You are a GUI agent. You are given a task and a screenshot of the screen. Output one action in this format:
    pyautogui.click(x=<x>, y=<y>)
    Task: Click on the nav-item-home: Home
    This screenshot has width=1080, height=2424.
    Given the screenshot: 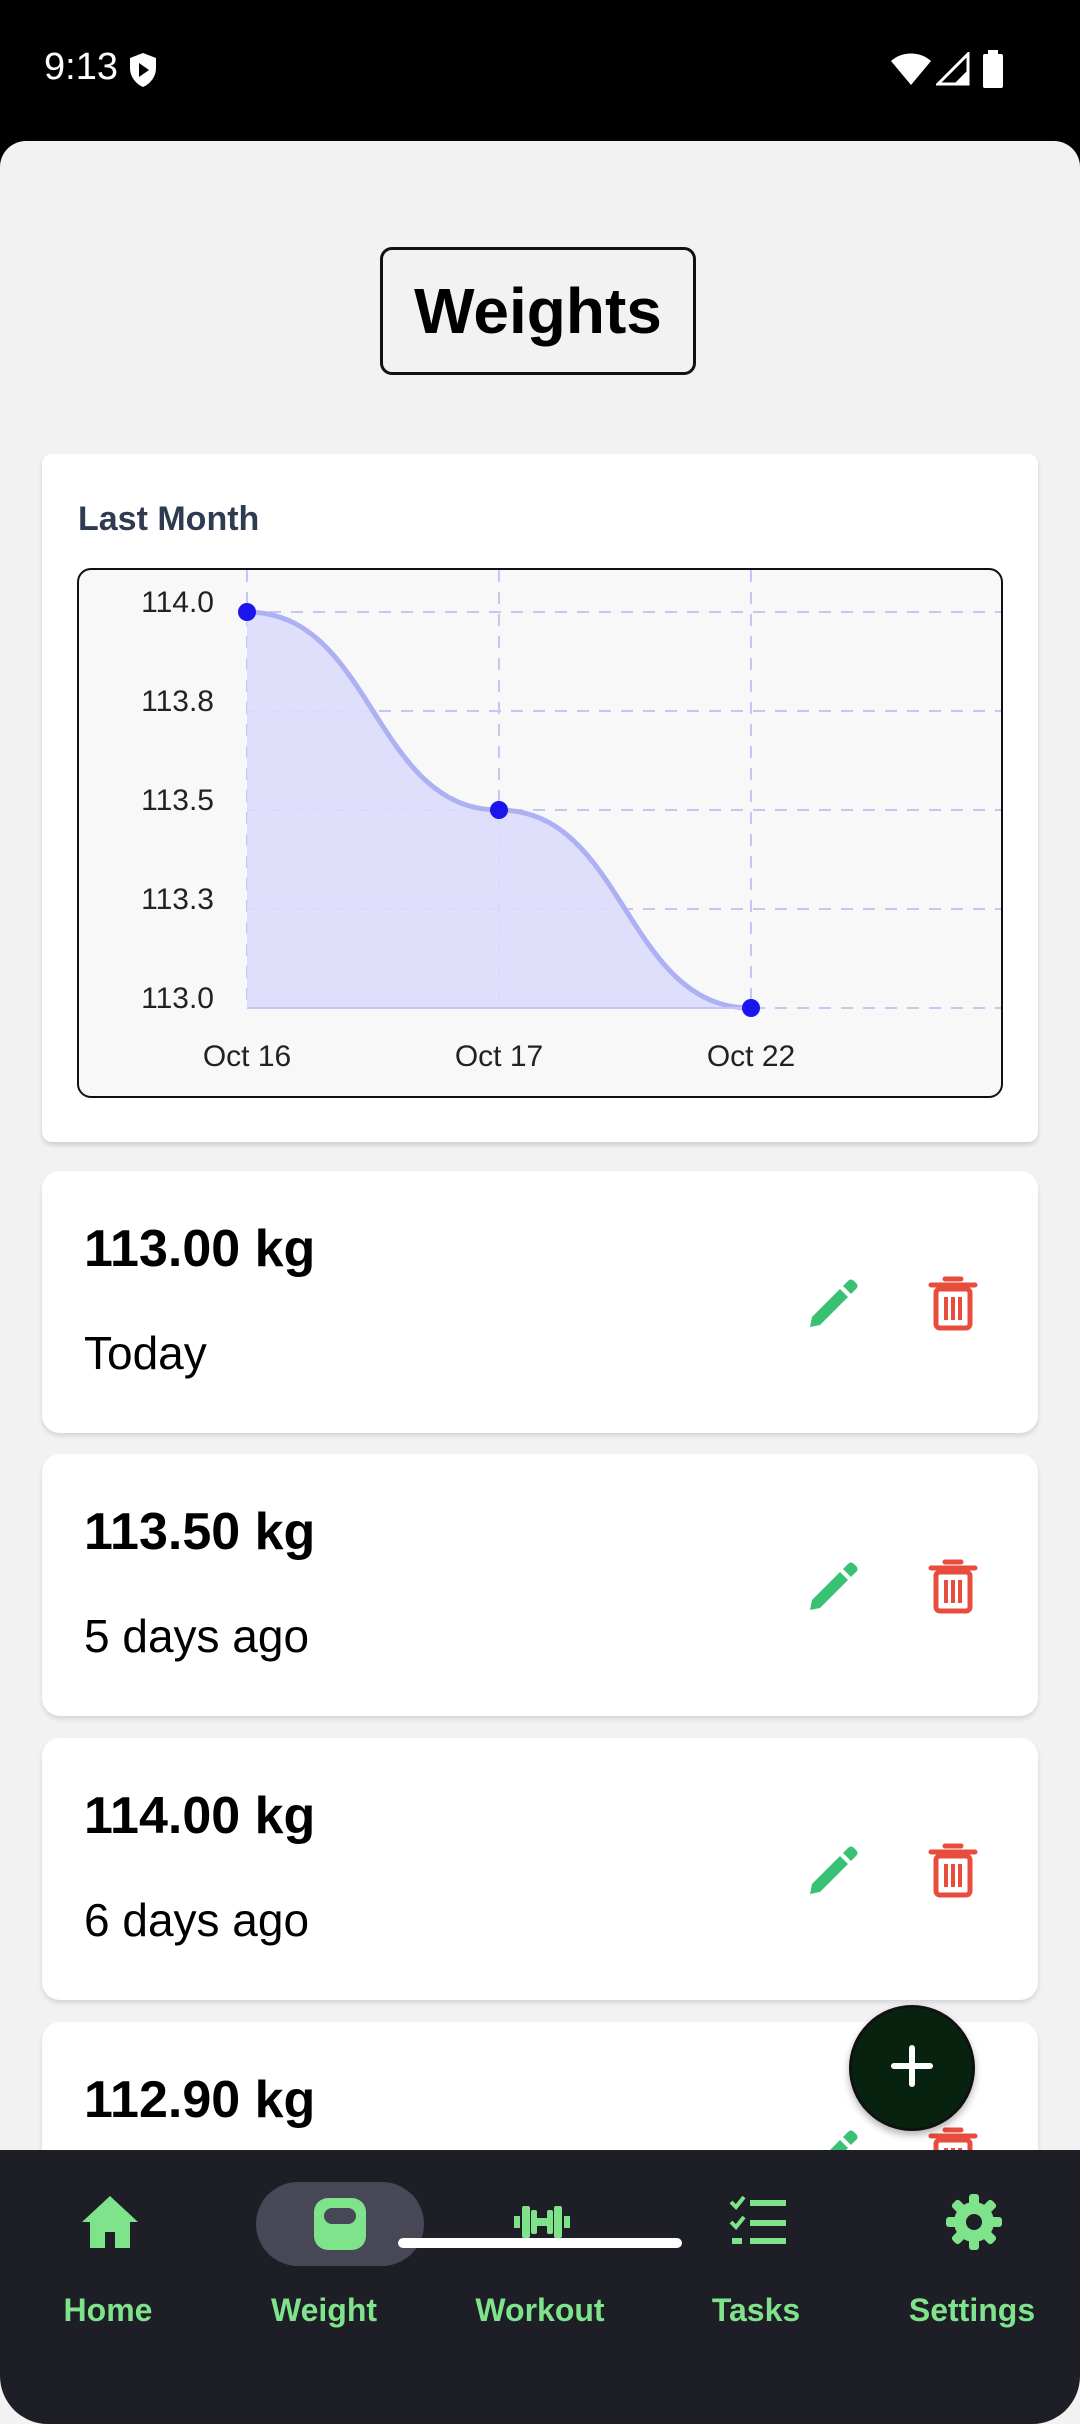 What is the action you would take?
    pyautogui.click(x=108, y=2250)
    